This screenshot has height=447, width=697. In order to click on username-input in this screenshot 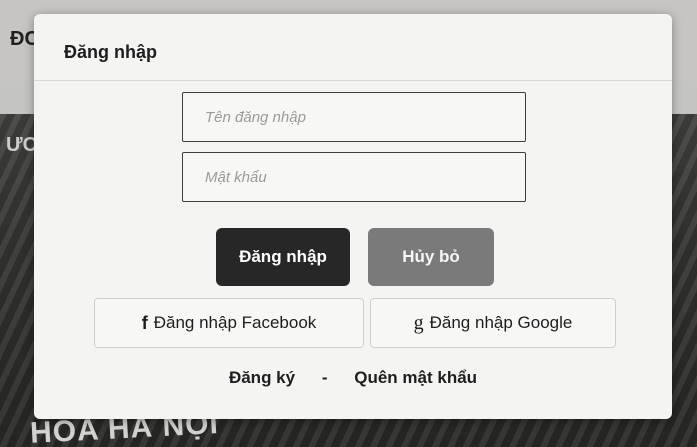, I will do `click(354, 117)`.